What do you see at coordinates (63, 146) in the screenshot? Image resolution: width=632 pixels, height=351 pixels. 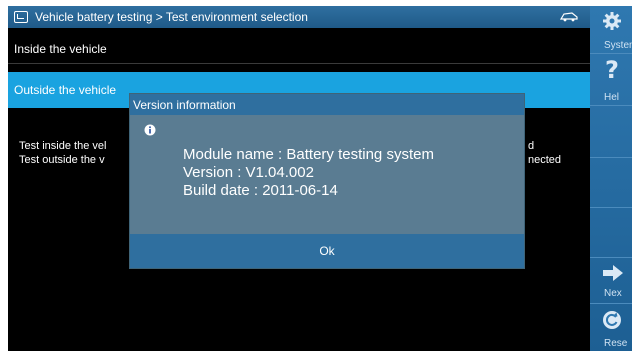 I see `description-line-1: Test inside the vel` at bounding box center [63, 146].